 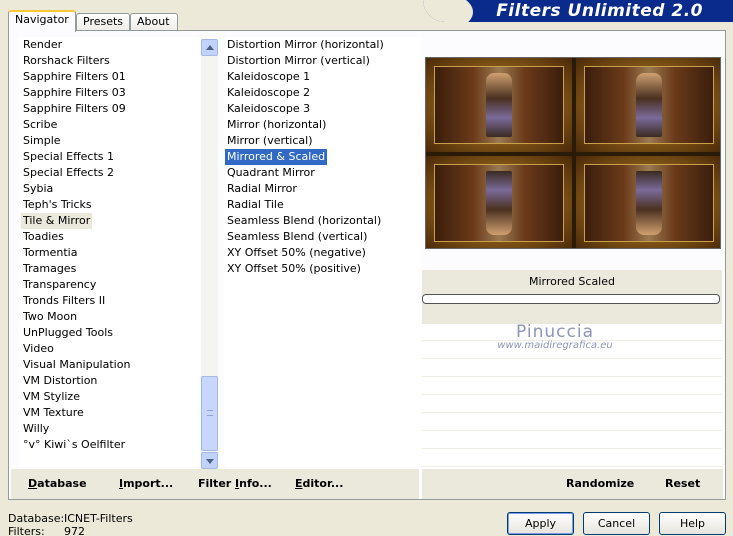 I want to click on filter-item: XY Offset 50% (positive), so click(x=323, y=269).